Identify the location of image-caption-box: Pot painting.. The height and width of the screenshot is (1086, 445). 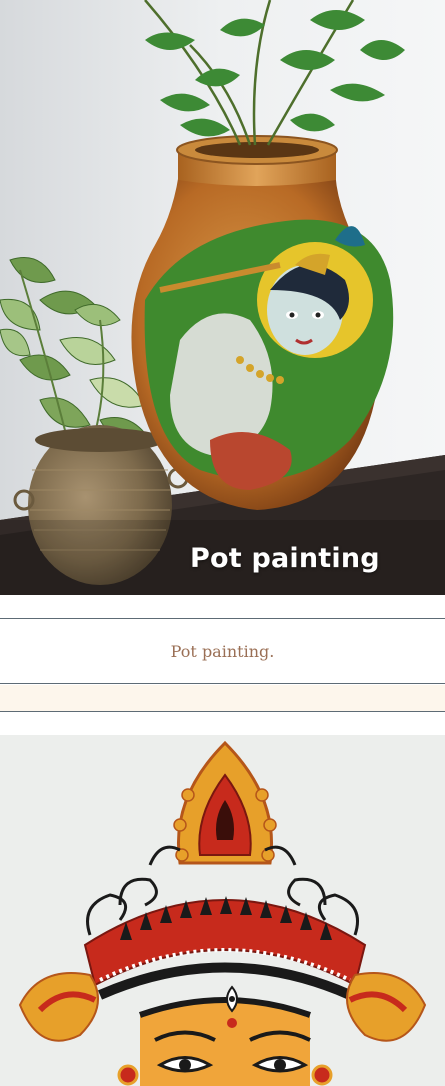
(222, 651).